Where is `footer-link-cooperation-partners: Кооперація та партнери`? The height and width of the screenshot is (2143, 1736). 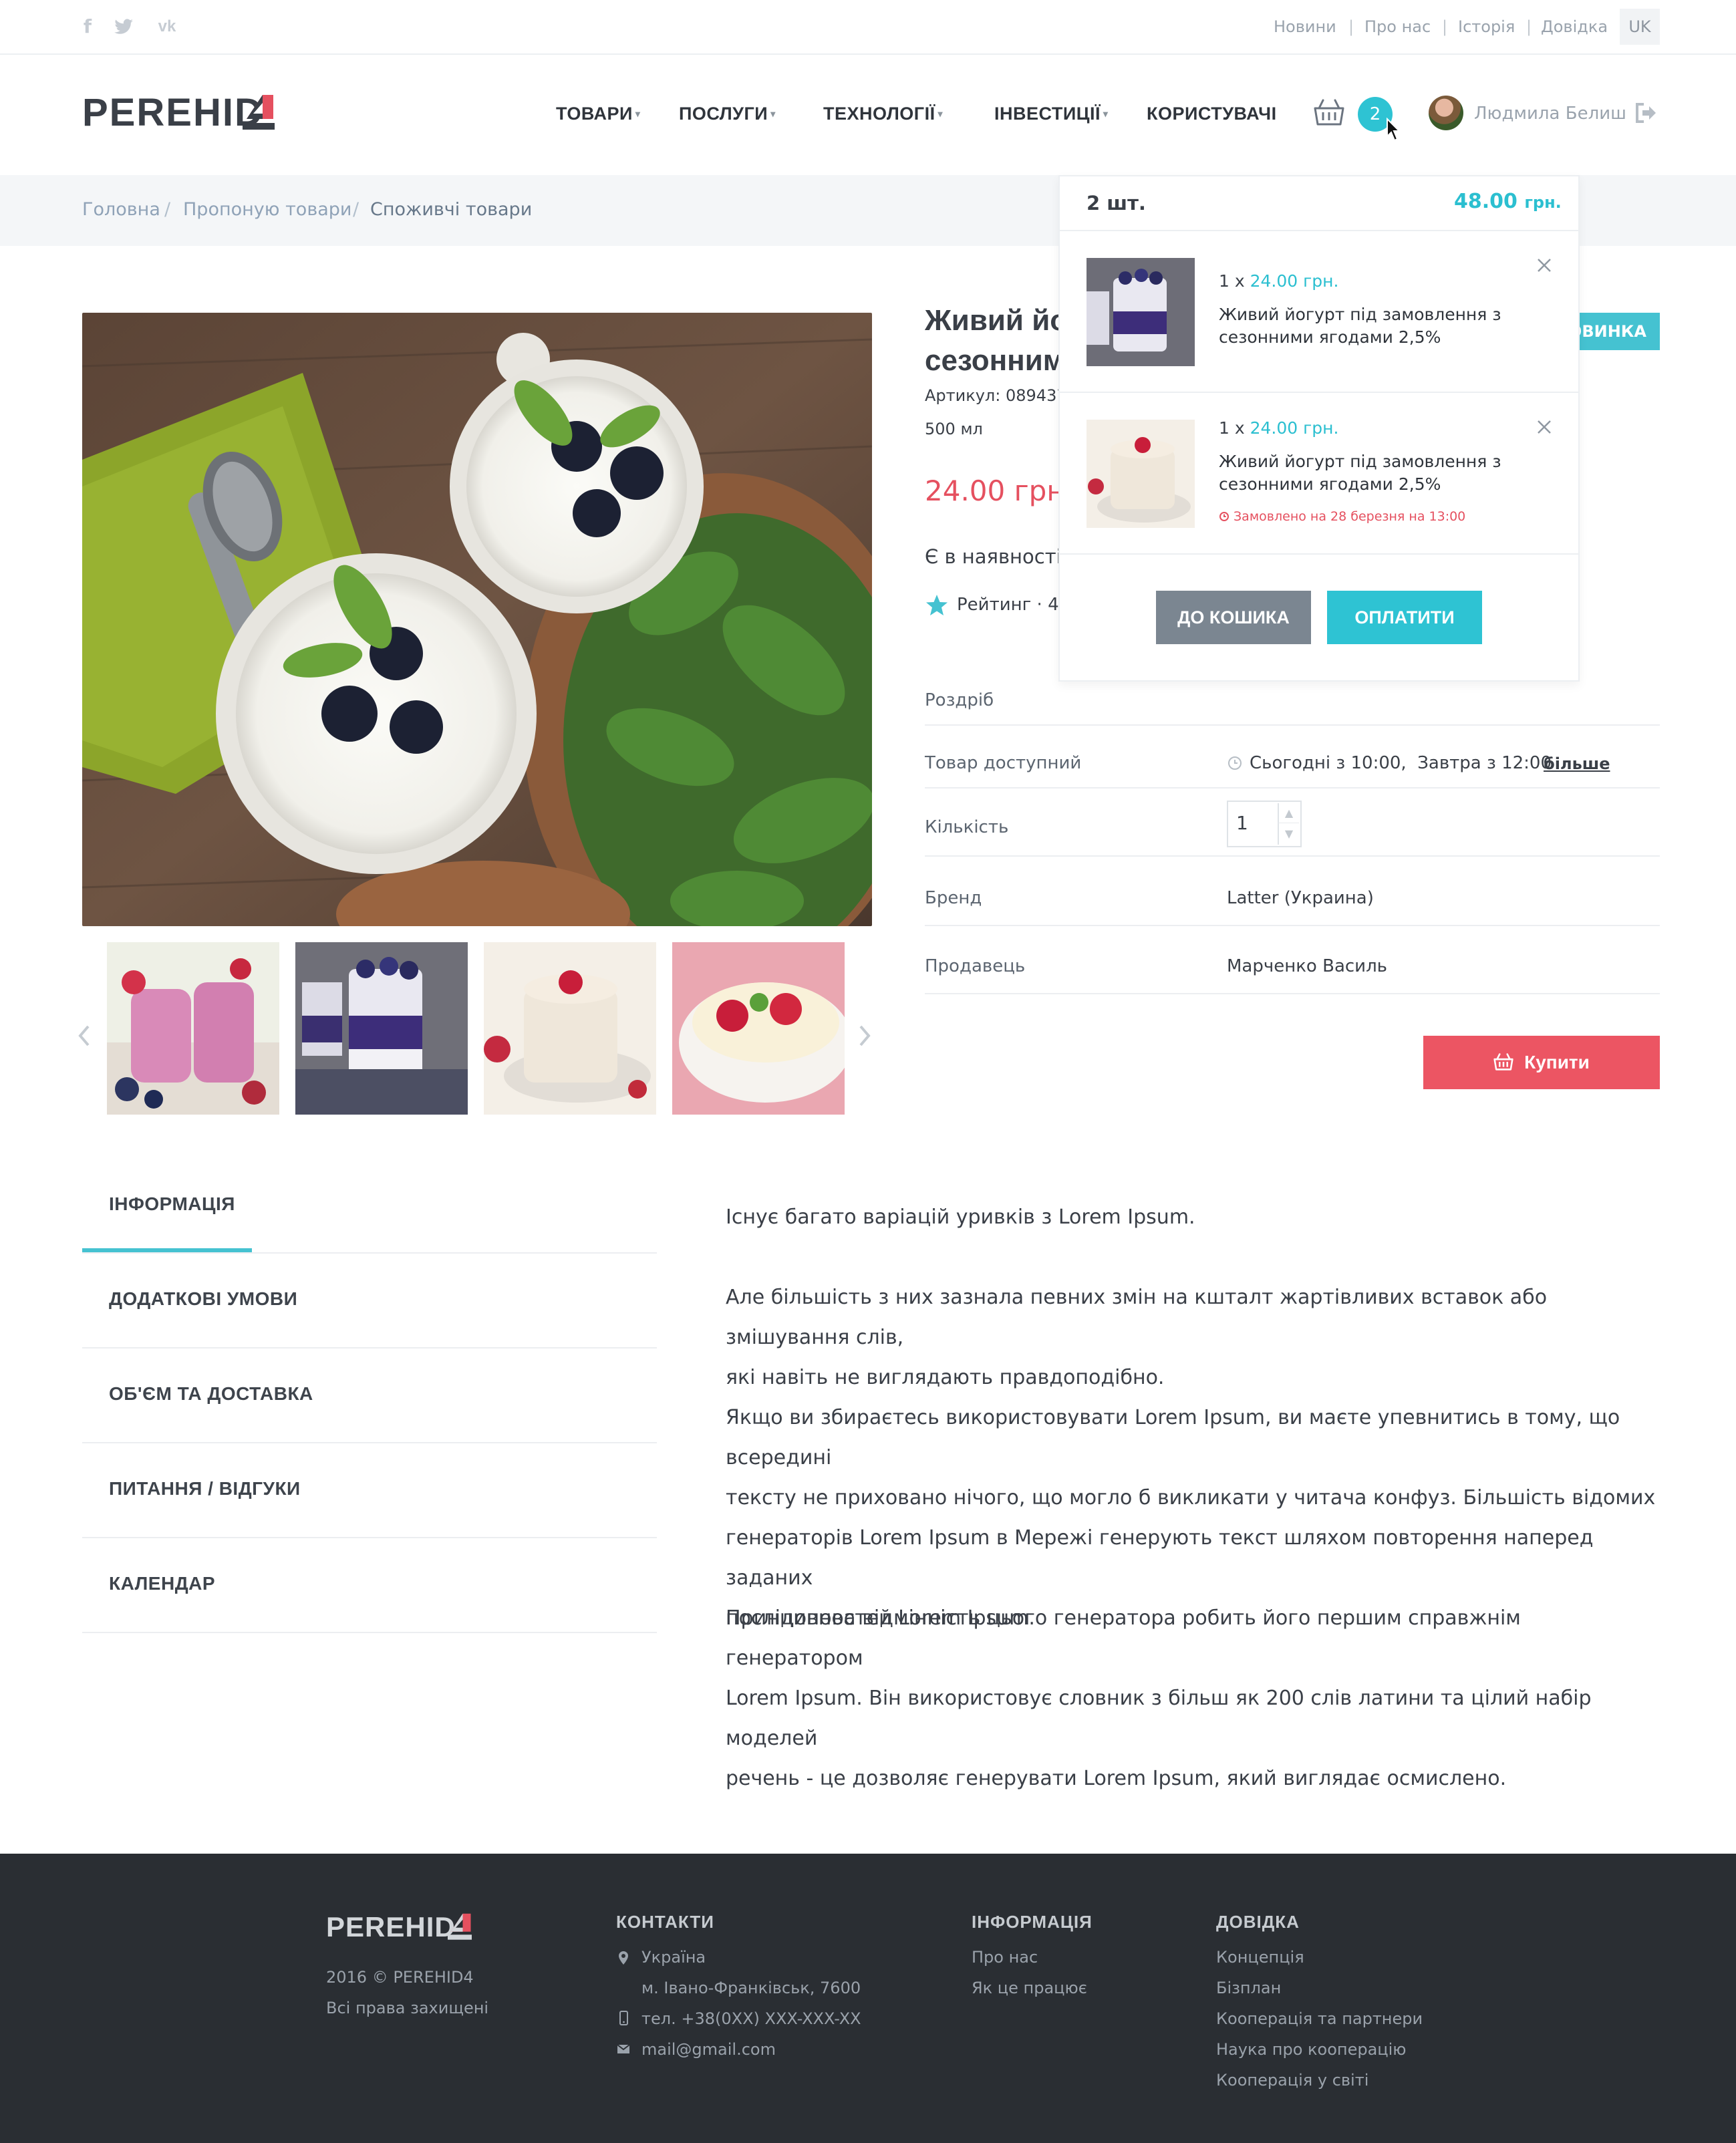 footer-link-cooperation-partners: Кооперація та партнери is located at coordinates (1319, 2019).